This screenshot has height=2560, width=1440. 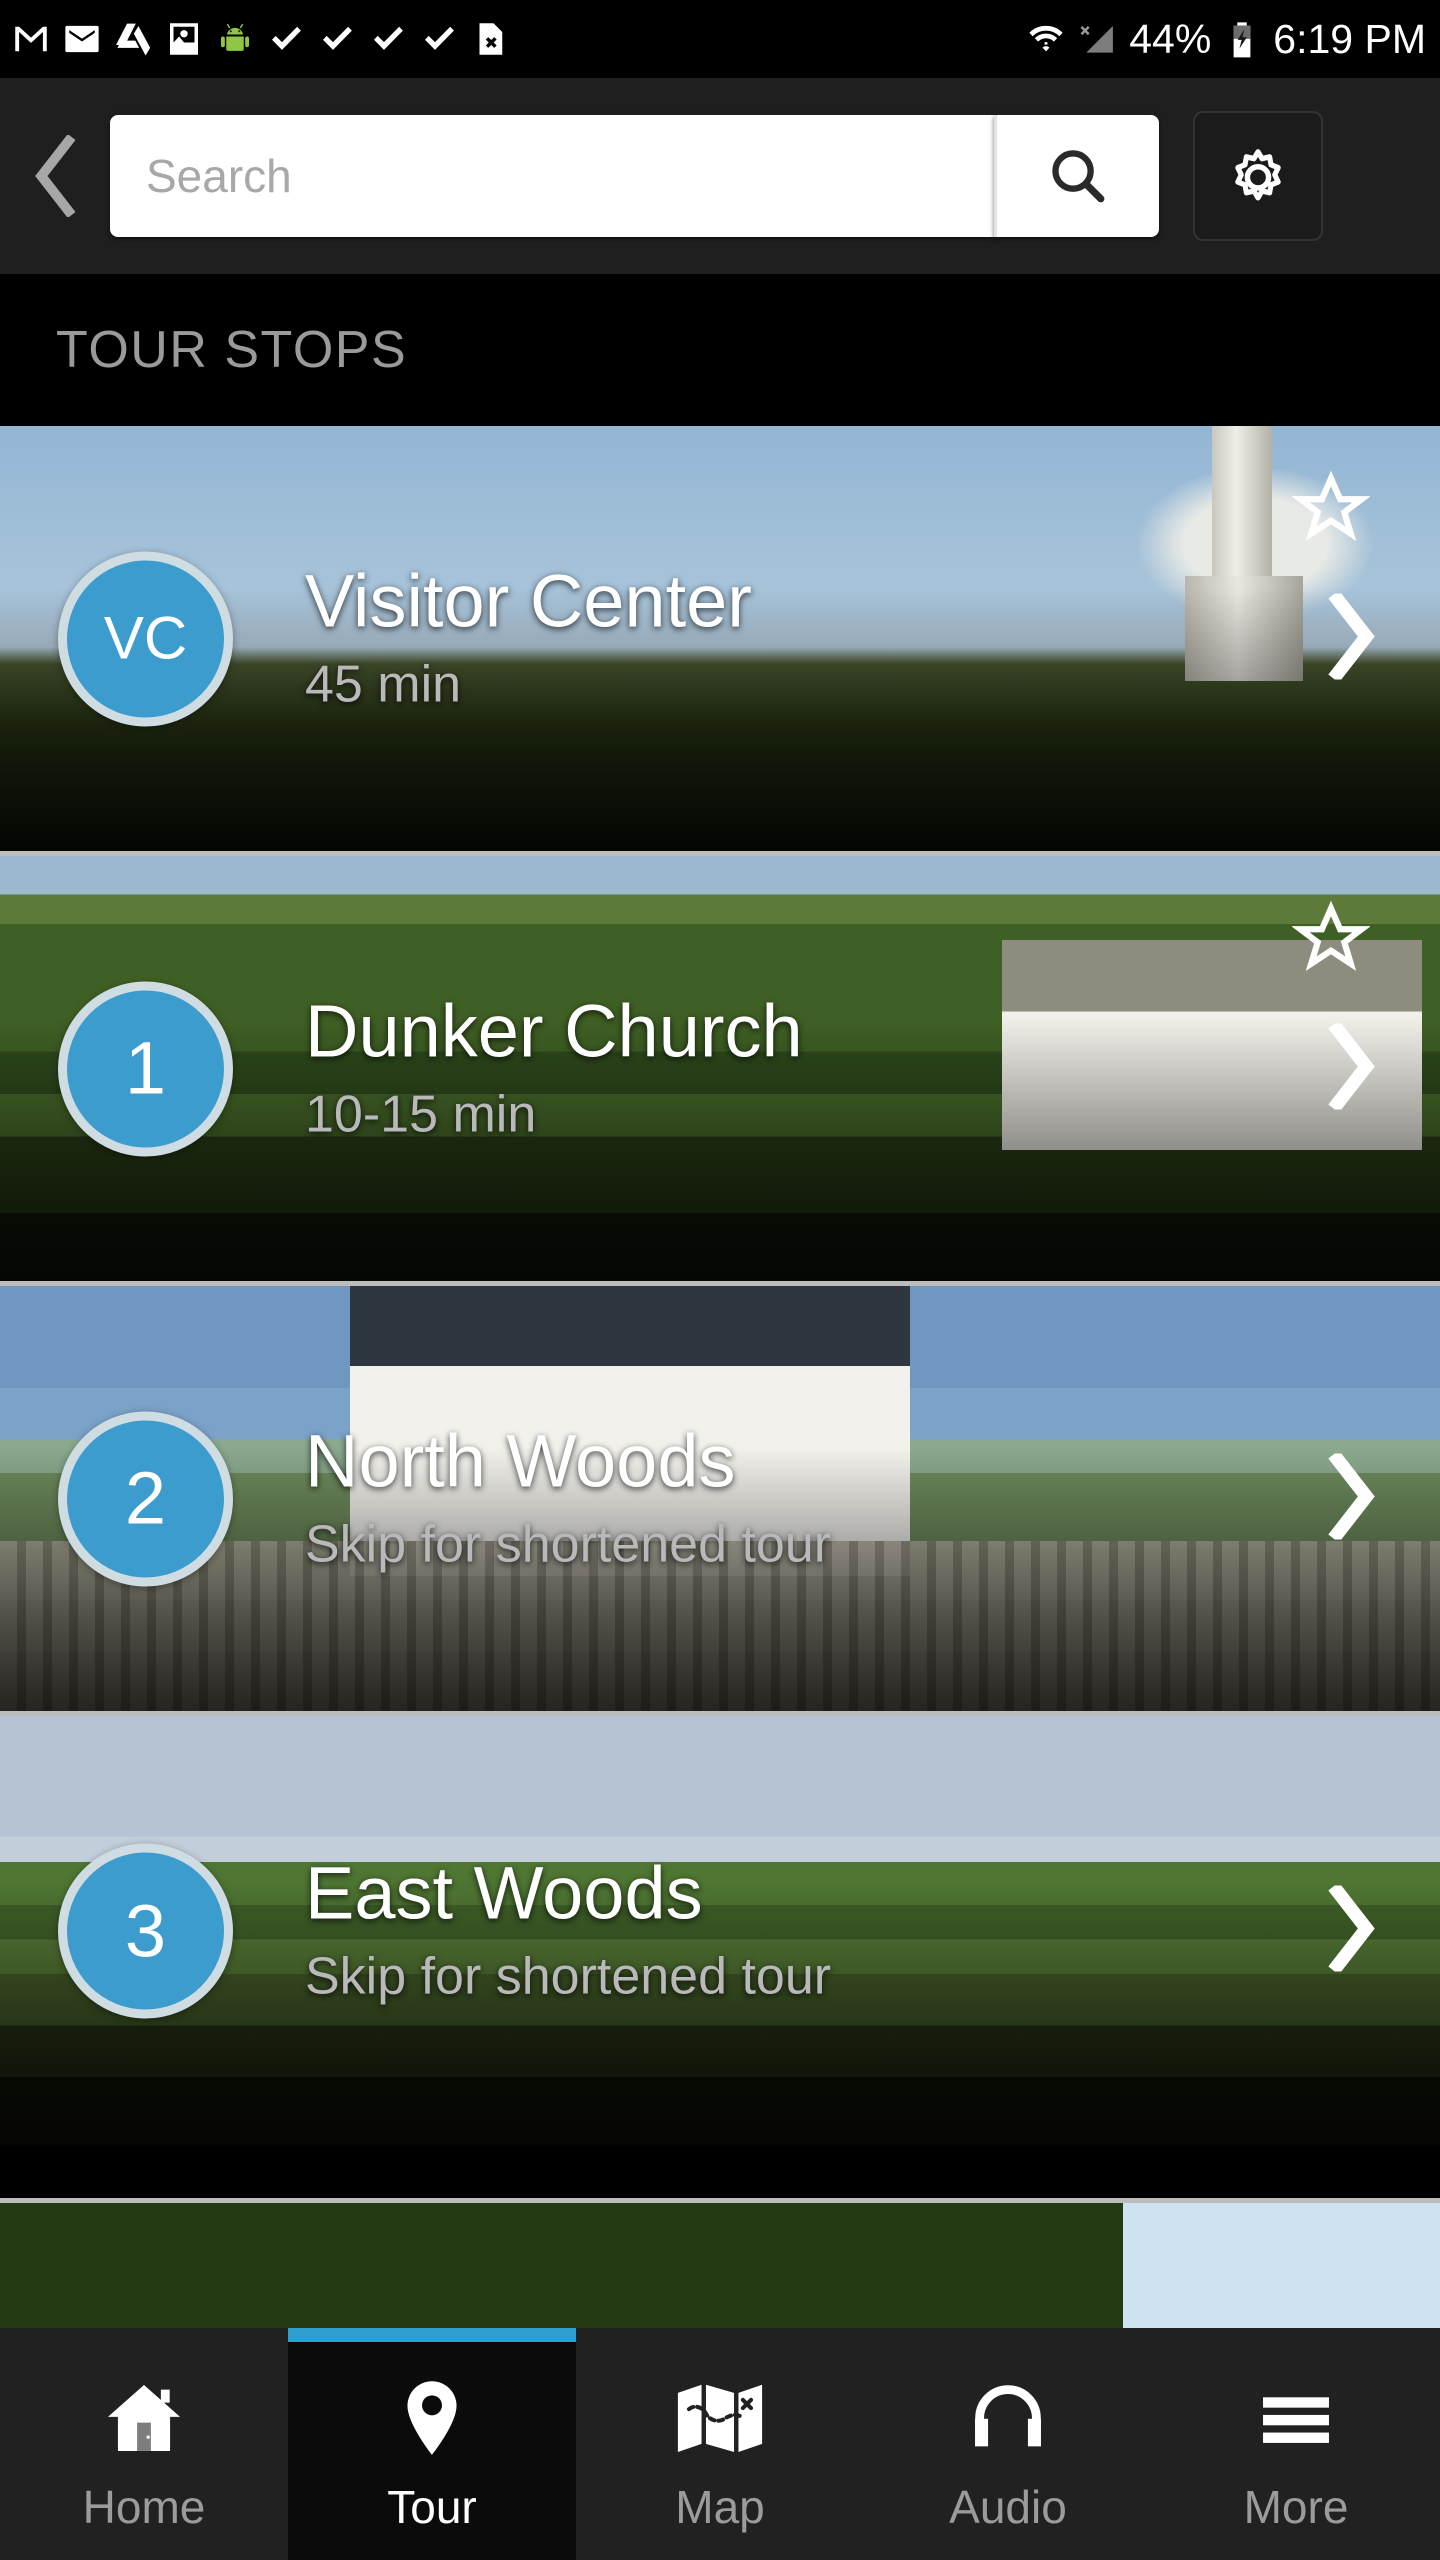 I want to click on tab-map: Map, so click(x=720, y=2444).